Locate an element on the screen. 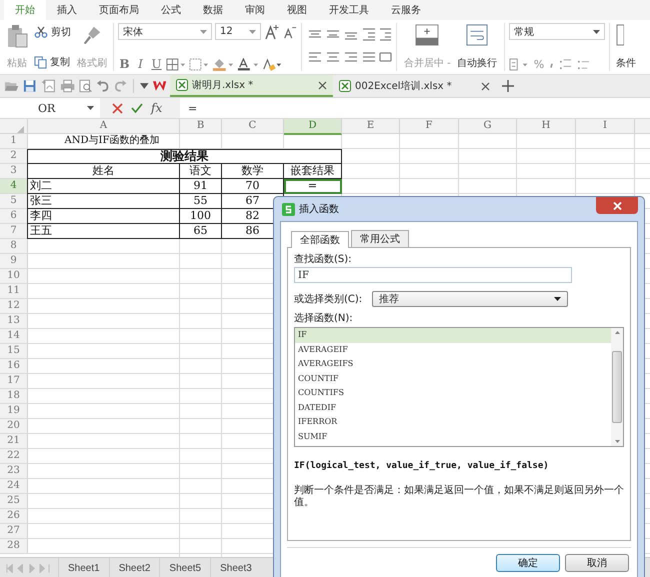  sheet-tab: Sheet1 is located at coordinates (83, 567).